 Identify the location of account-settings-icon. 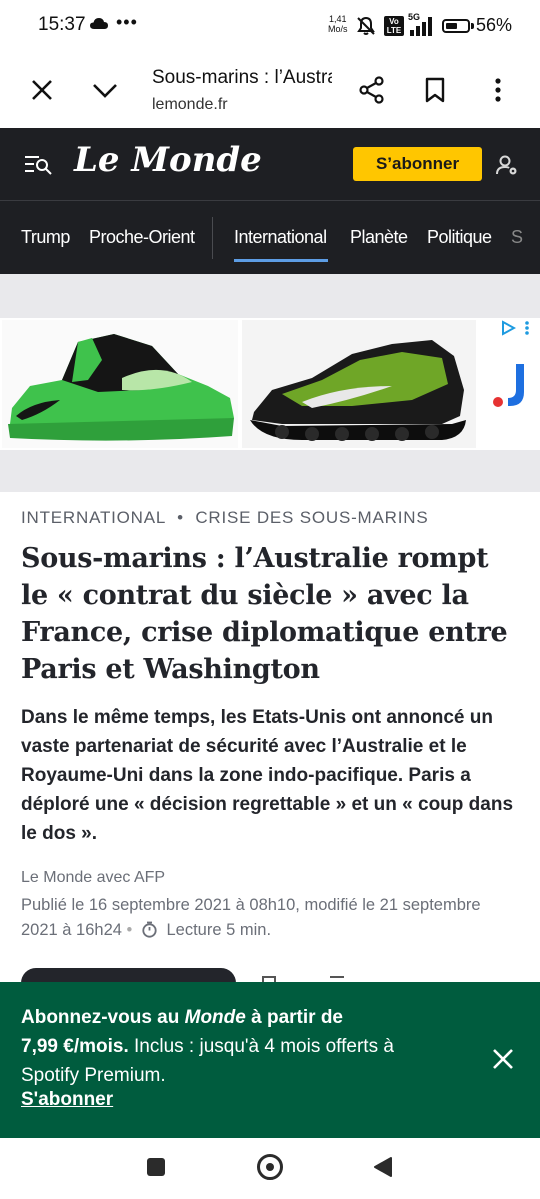
(507, 165).